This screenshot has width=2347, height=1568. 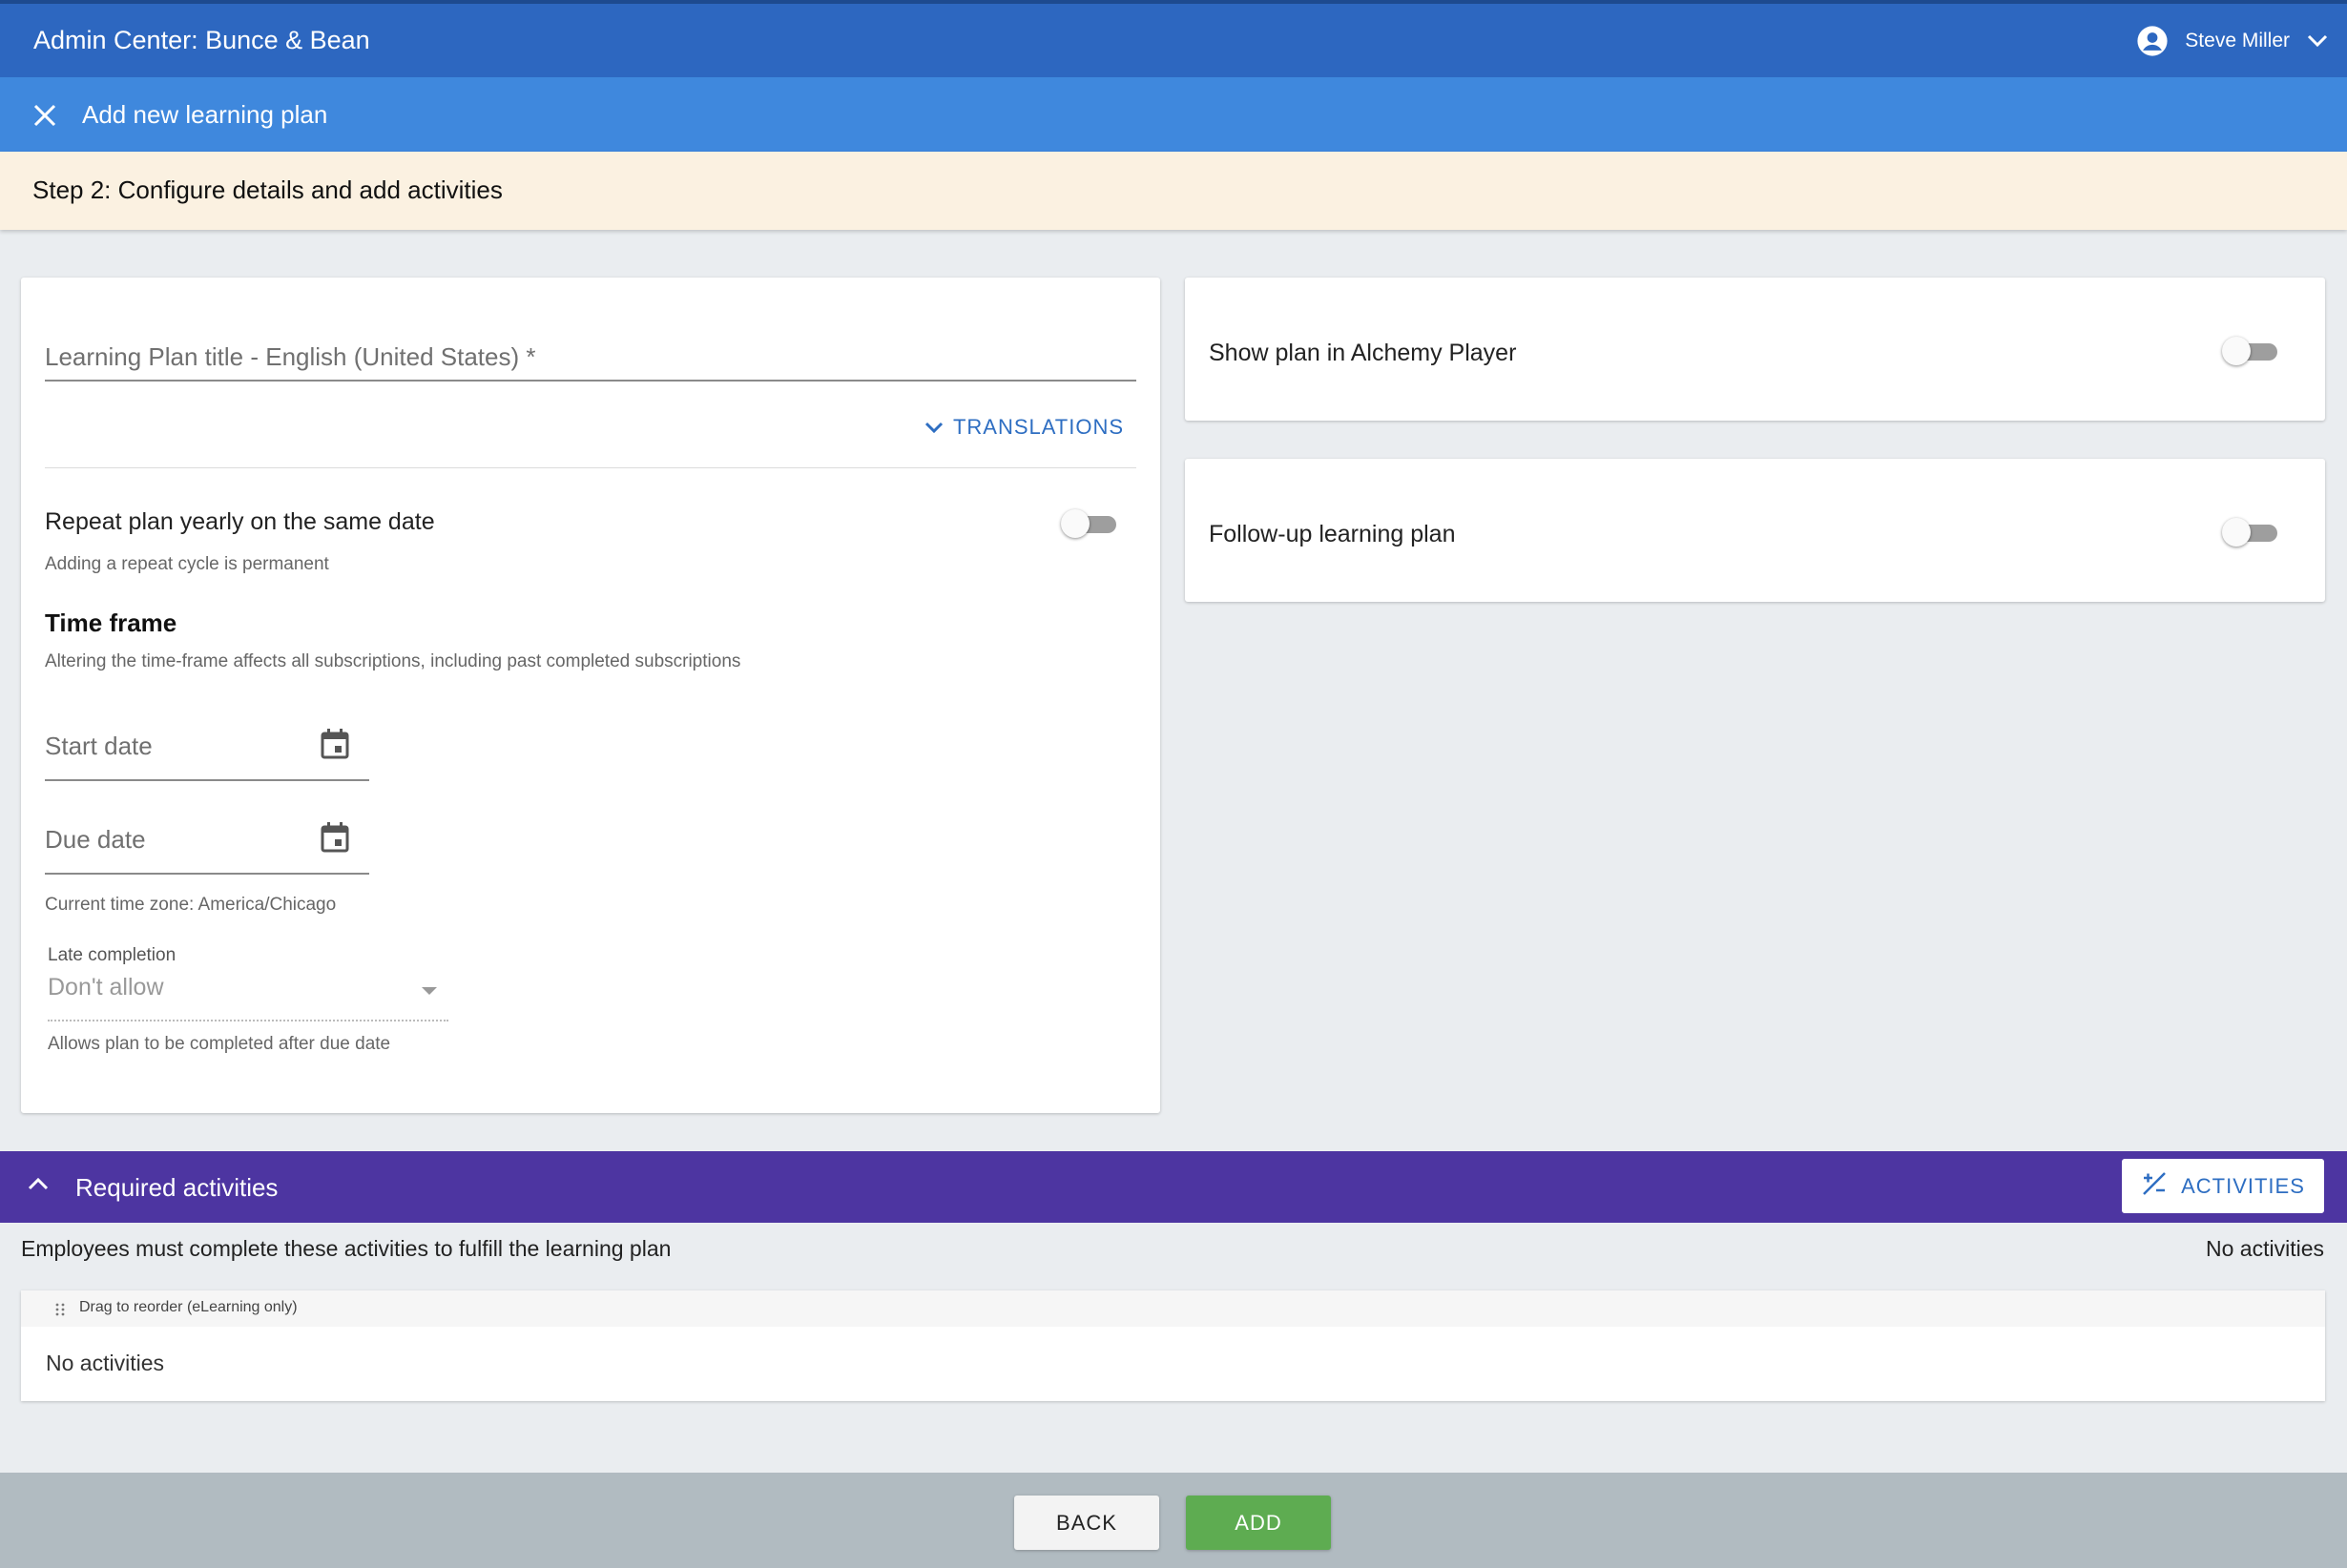 What do you see at coordinates (2251, 351) in the screenshot?
I see `show-plan-toggle` at bounding box center [2251, 351].